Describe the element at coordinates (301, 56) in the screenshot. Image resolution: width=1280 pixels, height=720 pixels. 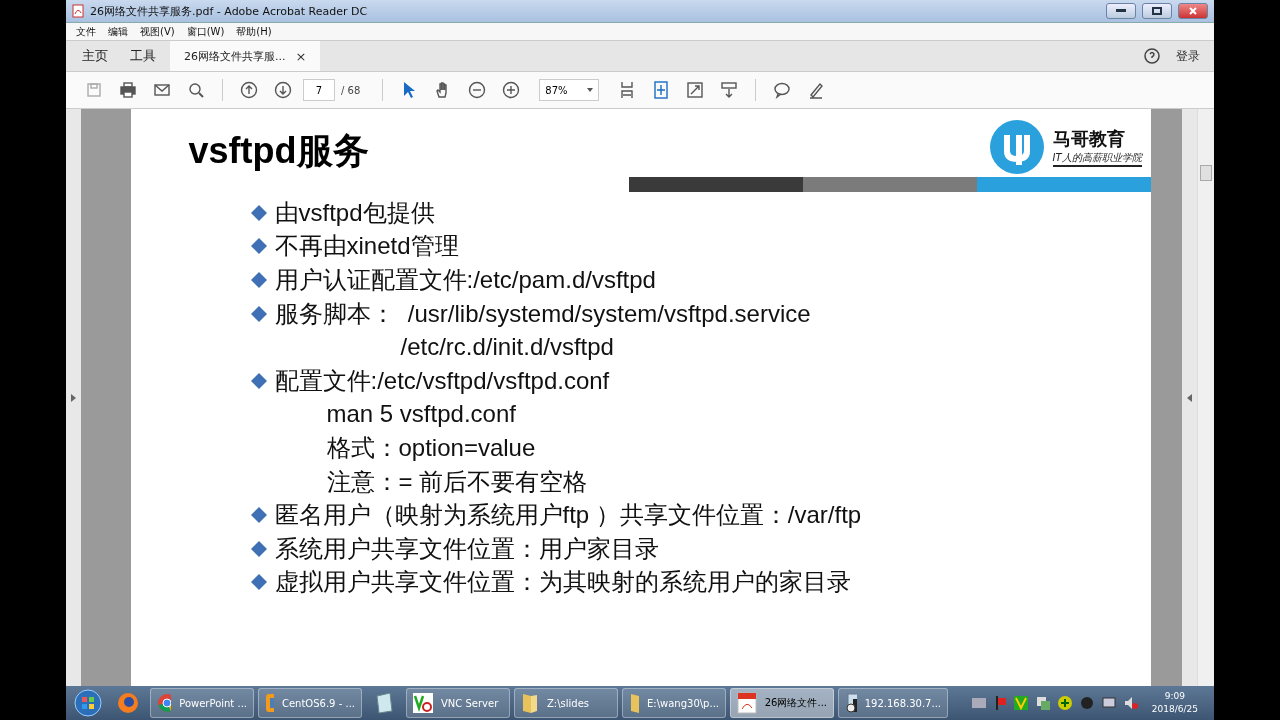
I see `close-tab-button: ×` at that location.